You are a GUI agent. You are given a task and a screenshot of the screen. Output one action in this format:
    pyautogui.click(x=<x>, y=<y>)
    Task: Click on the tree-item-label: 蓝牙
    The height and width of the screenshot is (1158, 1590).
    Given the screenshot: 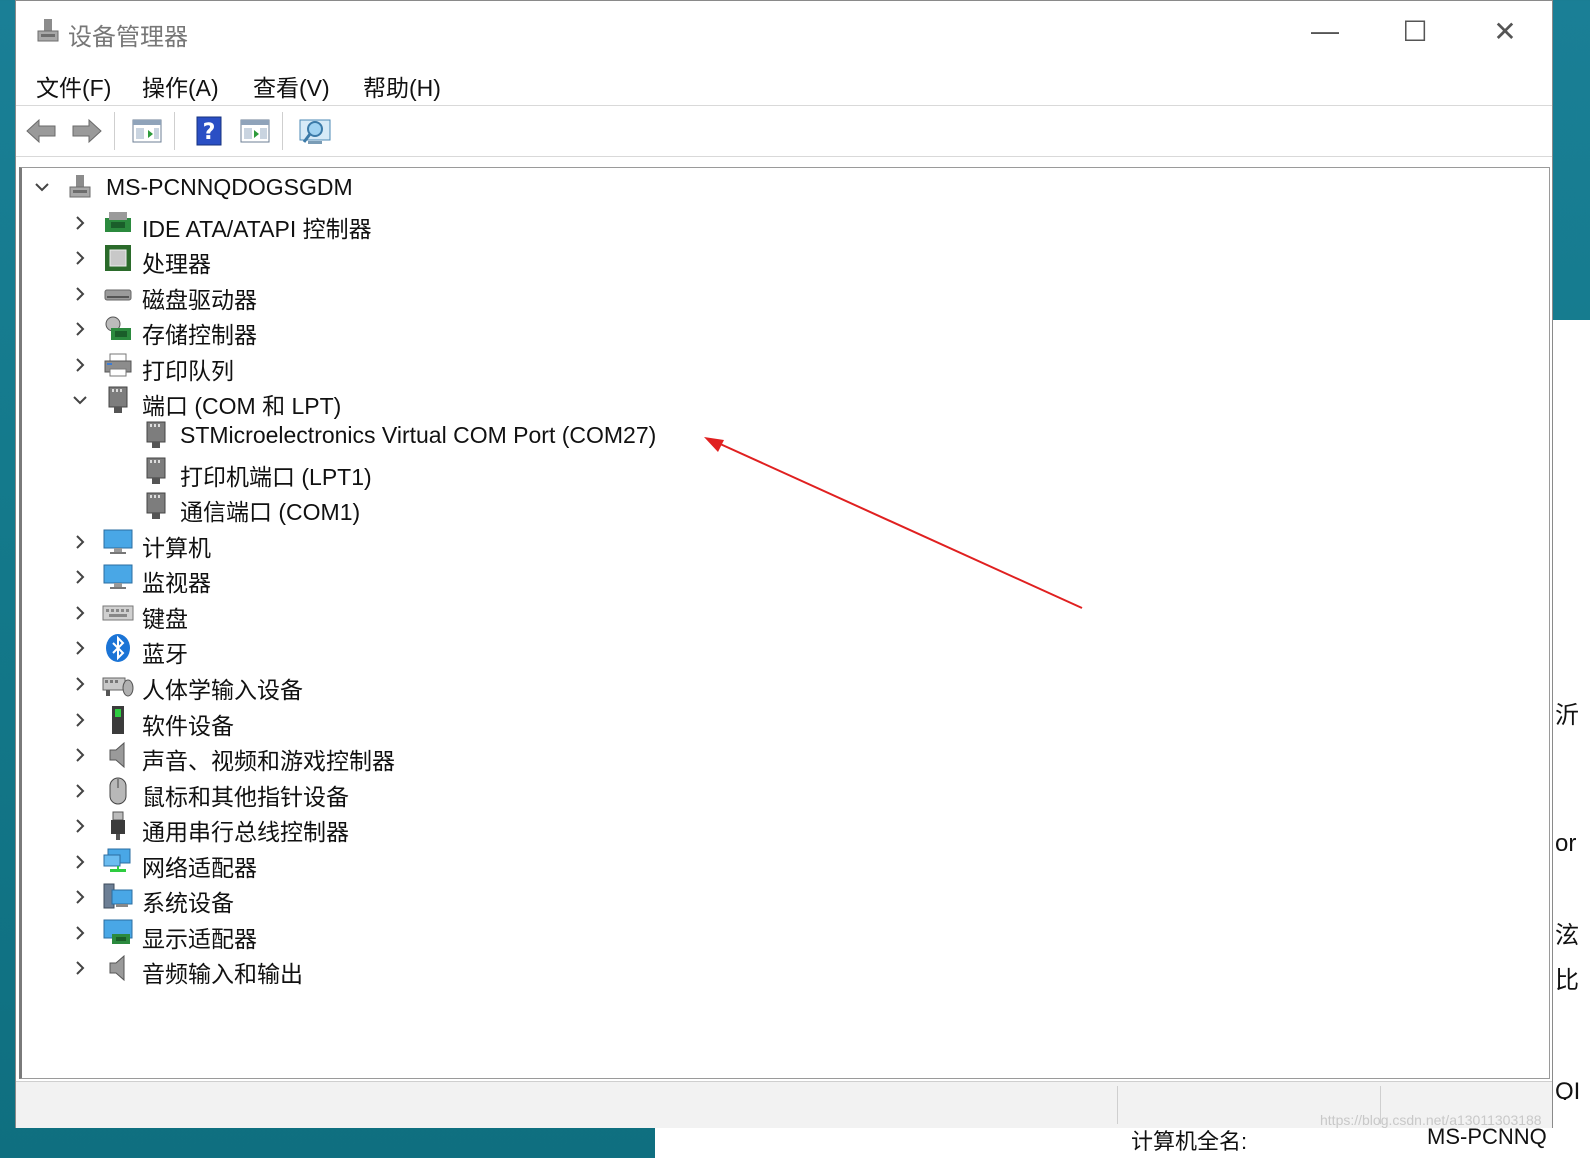 What is the action you would take?
    pyautogui.click(x=165, y=654)
    